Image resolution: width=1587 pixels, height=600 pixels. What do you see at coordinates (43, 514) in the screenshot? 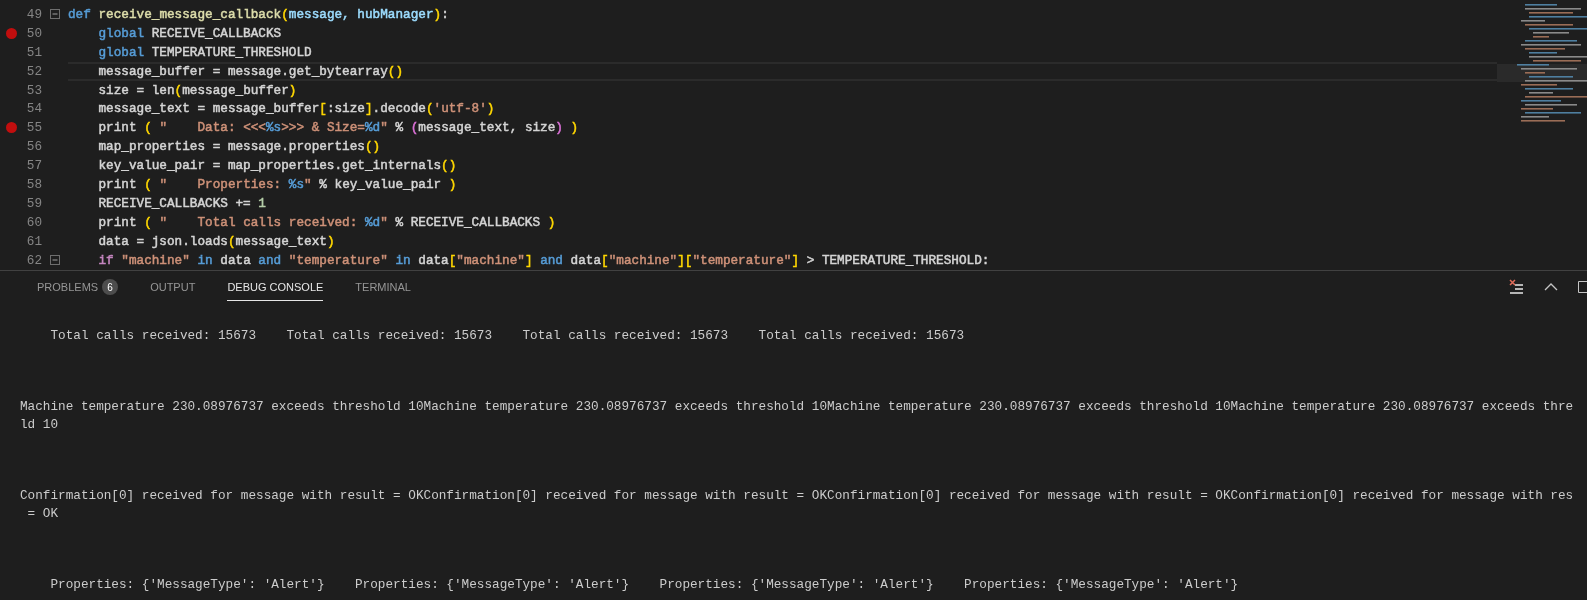
I see `console-output-line: = OK` at bounding box center [43, 514].